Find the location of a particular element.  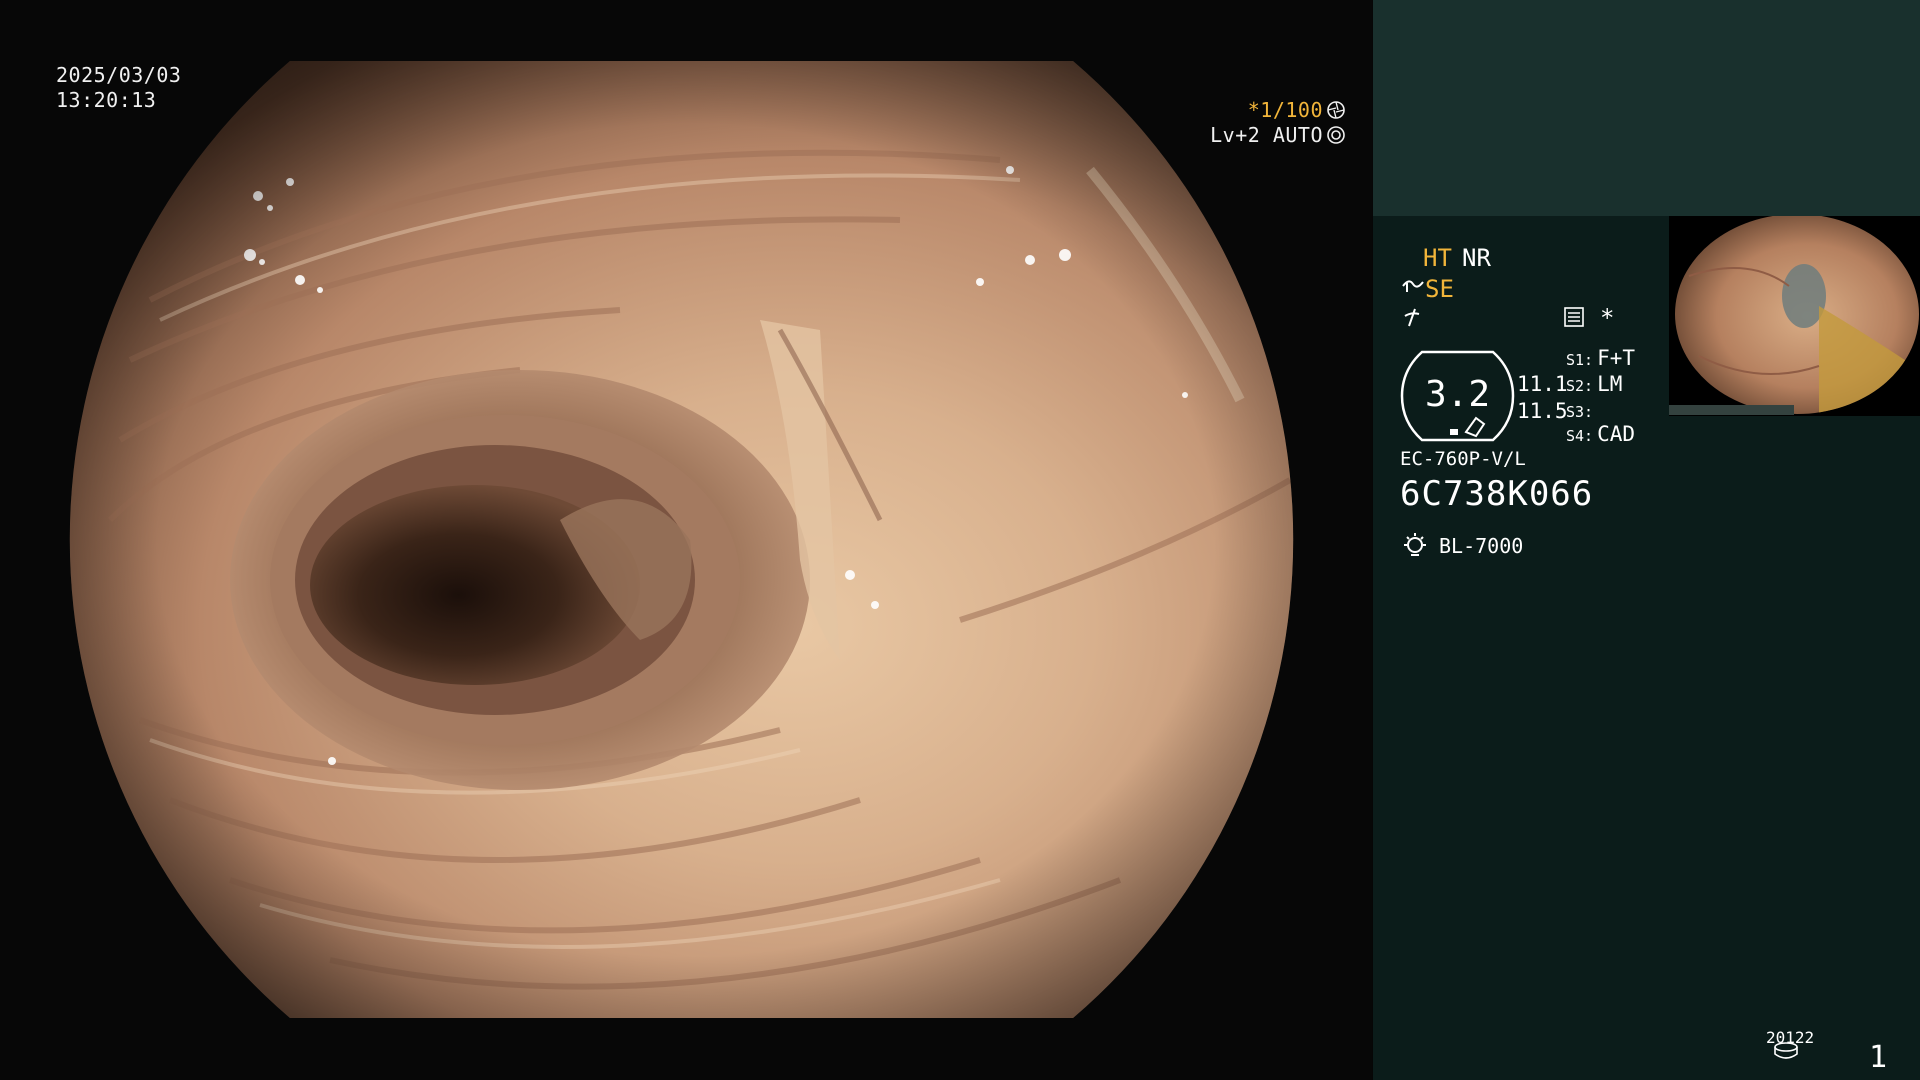

iris-icon is located at coordinates (1336, 135).